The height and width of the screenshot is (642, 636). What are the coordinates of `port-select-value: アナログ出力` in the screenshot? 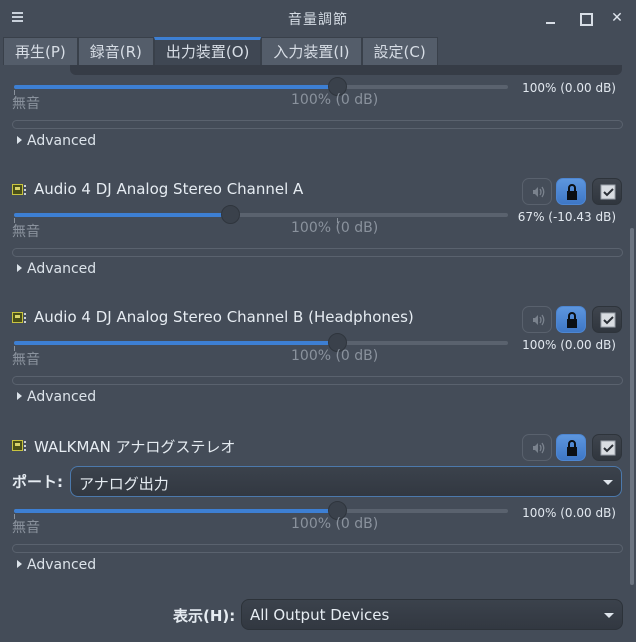 It's located at (124, 484).